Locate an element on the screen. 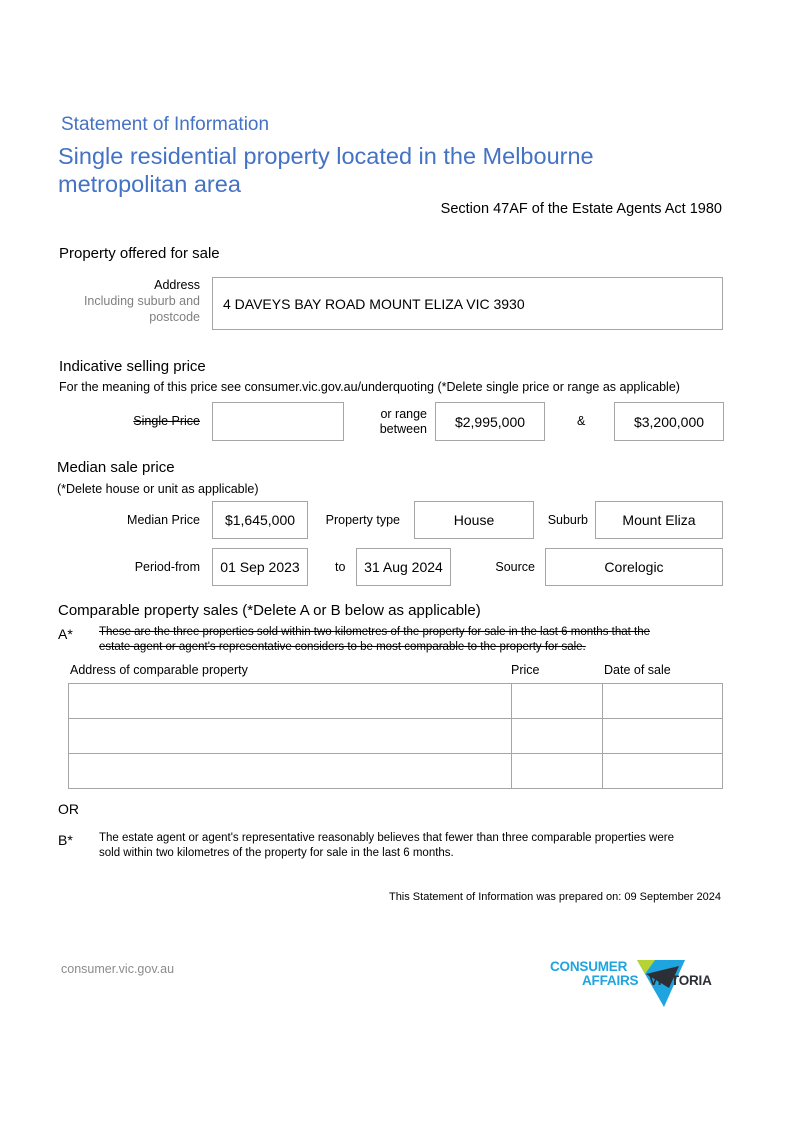 This screenshot has width=800, height=1134. comparable-table is located at coordinates (395, 736).